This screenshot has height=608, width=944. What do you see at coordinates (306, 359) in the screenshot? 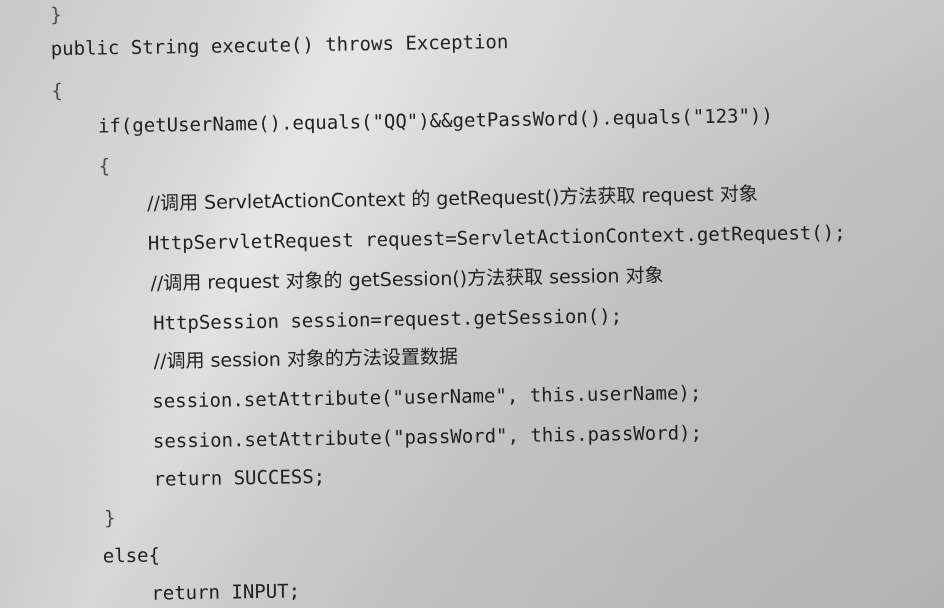
I see `code-comment-set-data: //调用 session 对象的方法设置数据` at bounding box center [306, 359].